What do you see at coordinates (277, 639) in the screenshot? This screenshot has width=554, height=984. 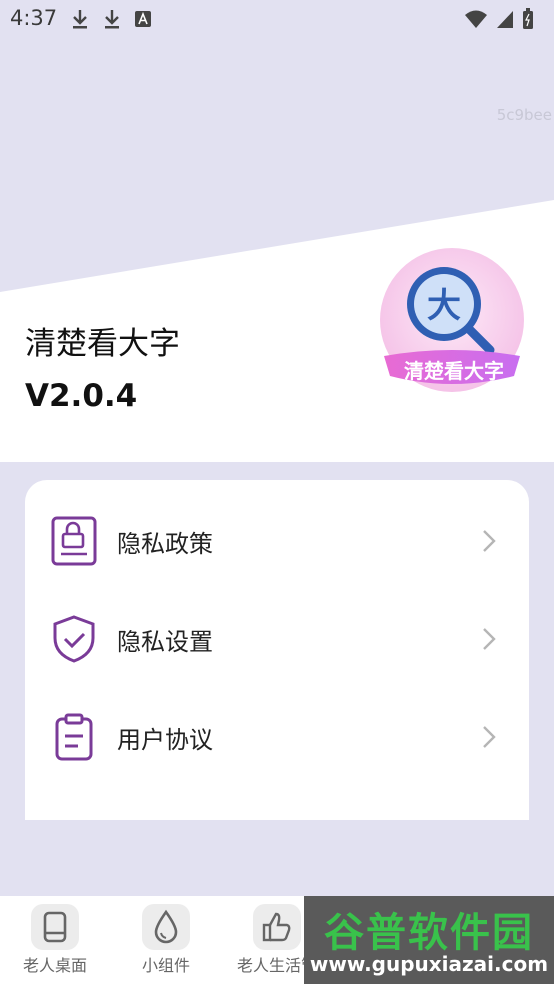 I see `menu-item-privacy-settings: 隐私设置` at bounding box center [277, 639].